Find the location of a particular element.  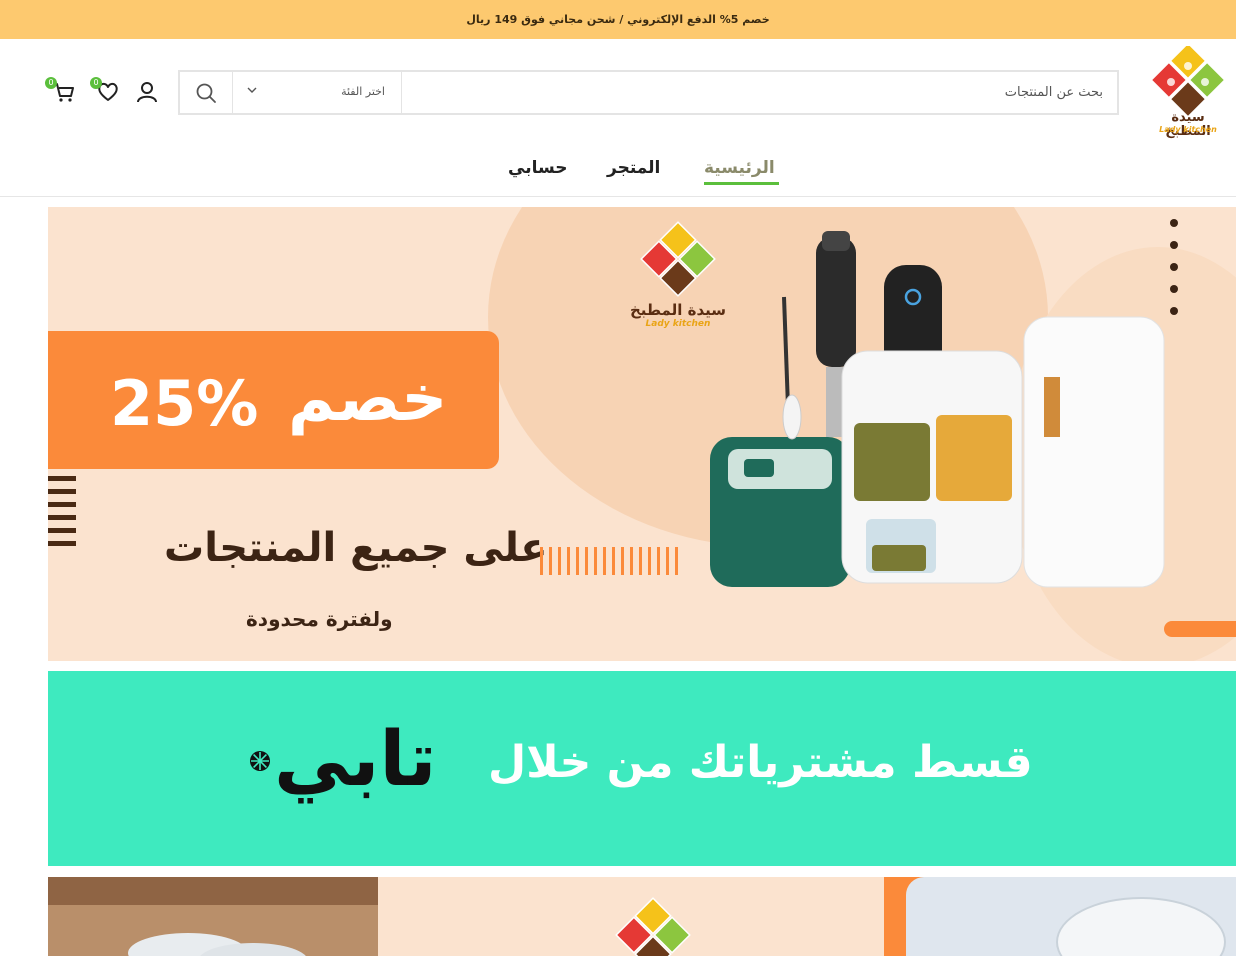

wishlist-count-badge: 0 is located at coordinates (96, 83).